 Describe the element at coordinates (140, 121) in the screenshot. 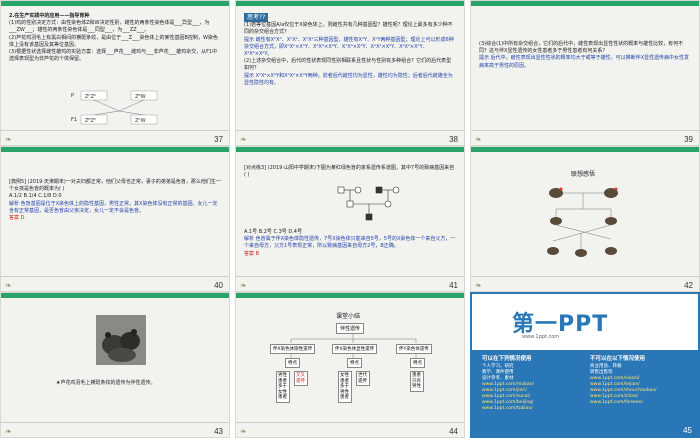

I see `cross-label: ZᵇW` at that location.